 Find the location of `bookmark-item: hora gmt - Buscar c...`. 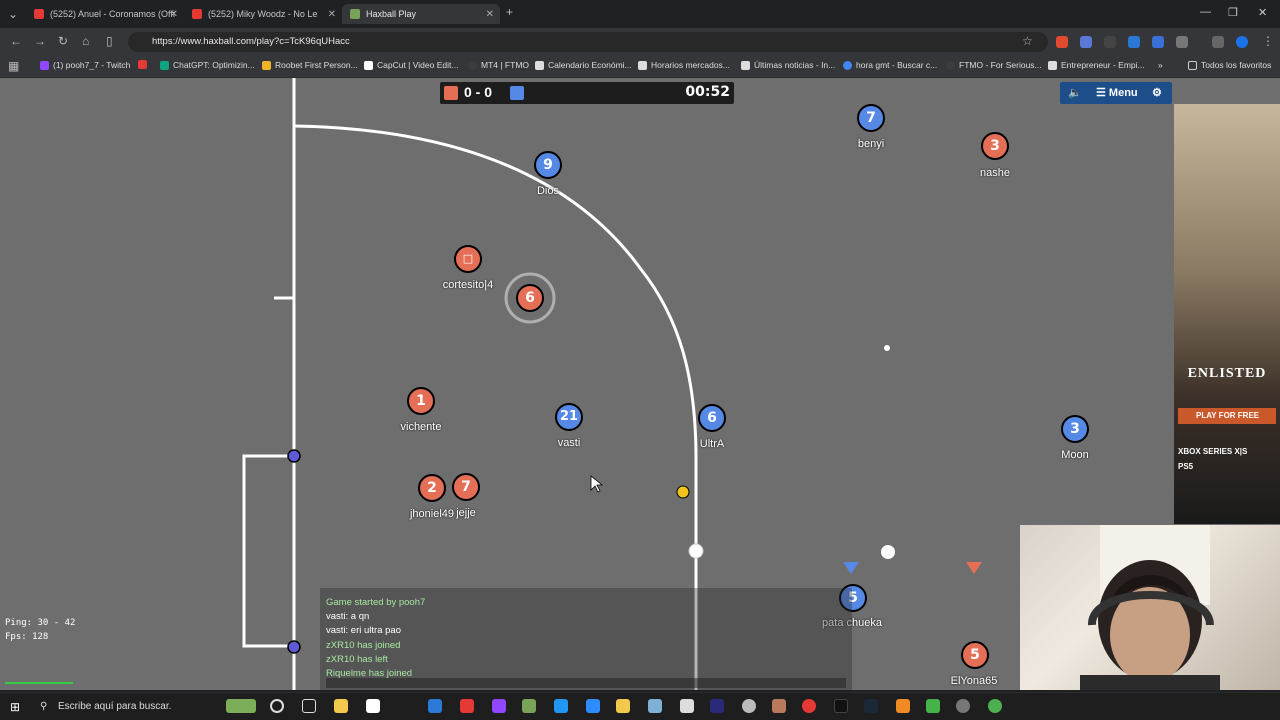

bookmark-item: hora gmt - Buscar c... is located at coordinates (890, 65).